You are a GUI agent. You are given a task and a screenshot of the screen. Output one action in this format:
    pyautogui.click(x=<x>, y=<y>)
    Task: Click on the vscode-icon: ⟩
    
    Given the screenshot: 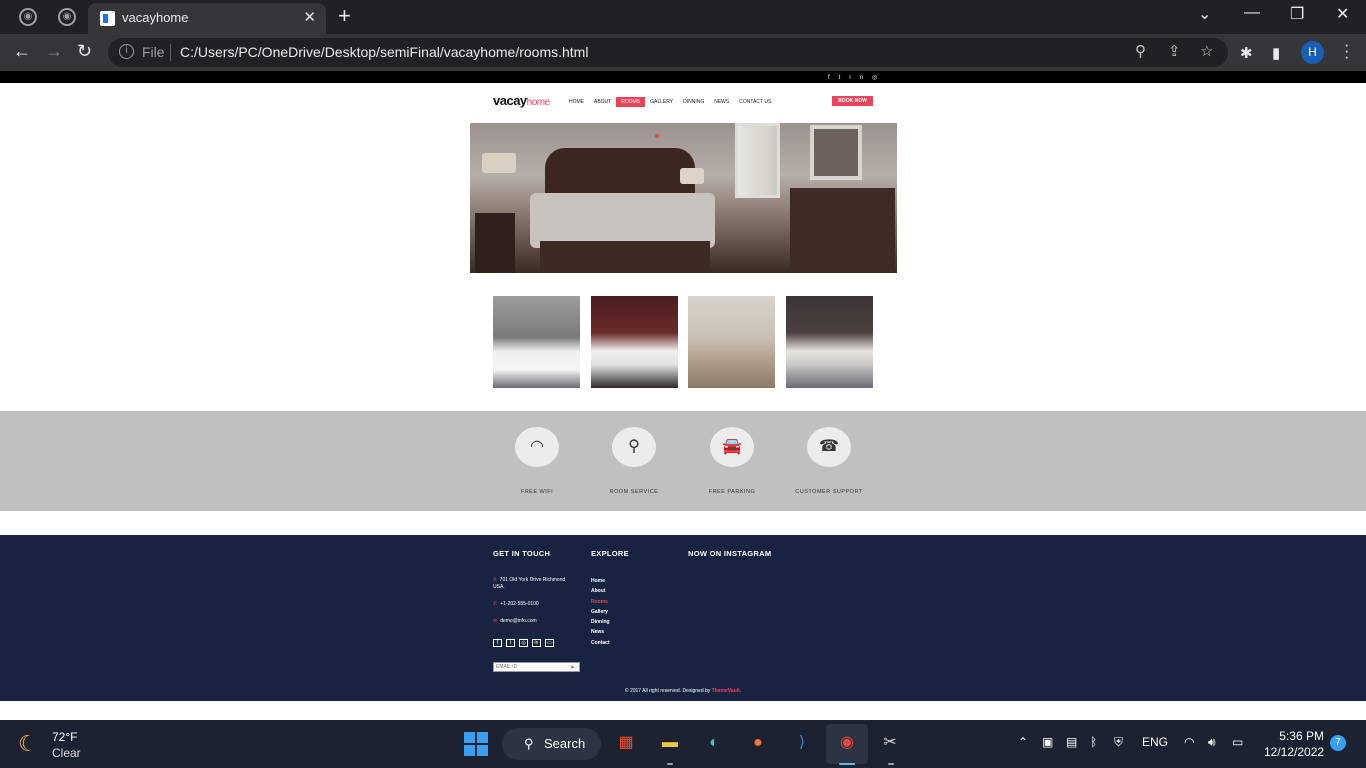 What is the action you would take?
    pyautogui.click(x=802, y=743)
    